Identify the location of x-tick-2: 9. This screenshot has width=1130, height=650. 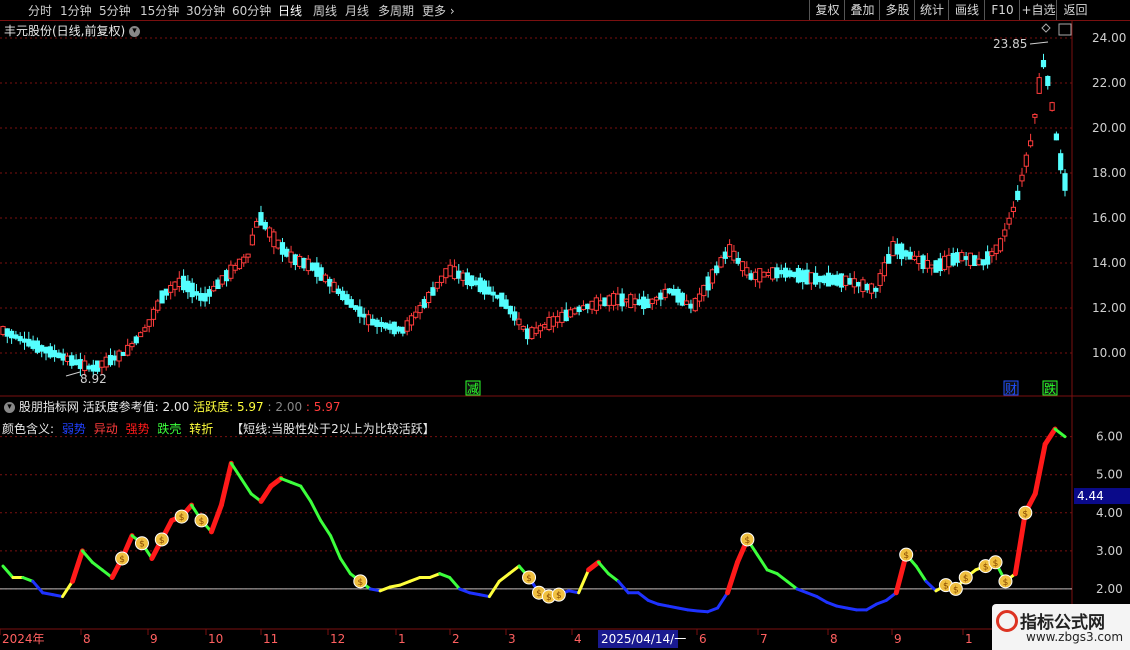
(154, 639).